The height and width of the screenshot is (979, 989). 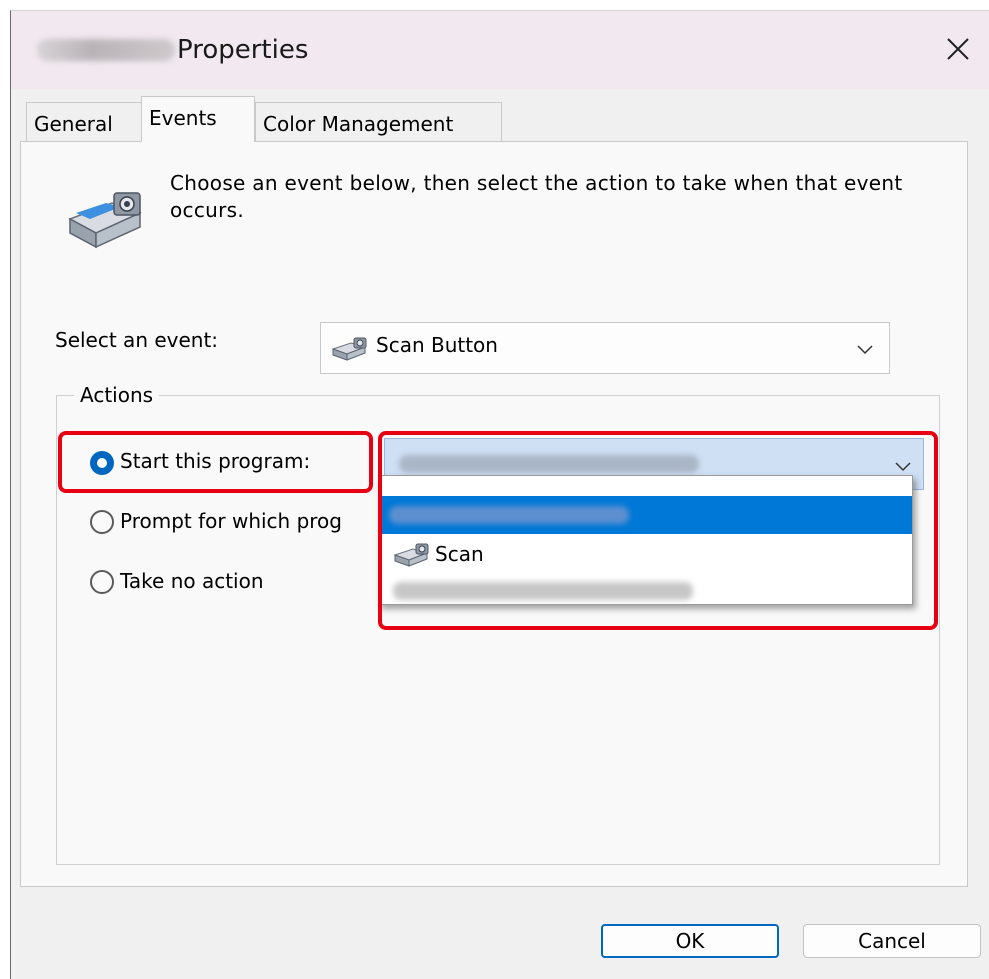 I want to click on actions-group-title: Actions, so click(x=117, y=395).